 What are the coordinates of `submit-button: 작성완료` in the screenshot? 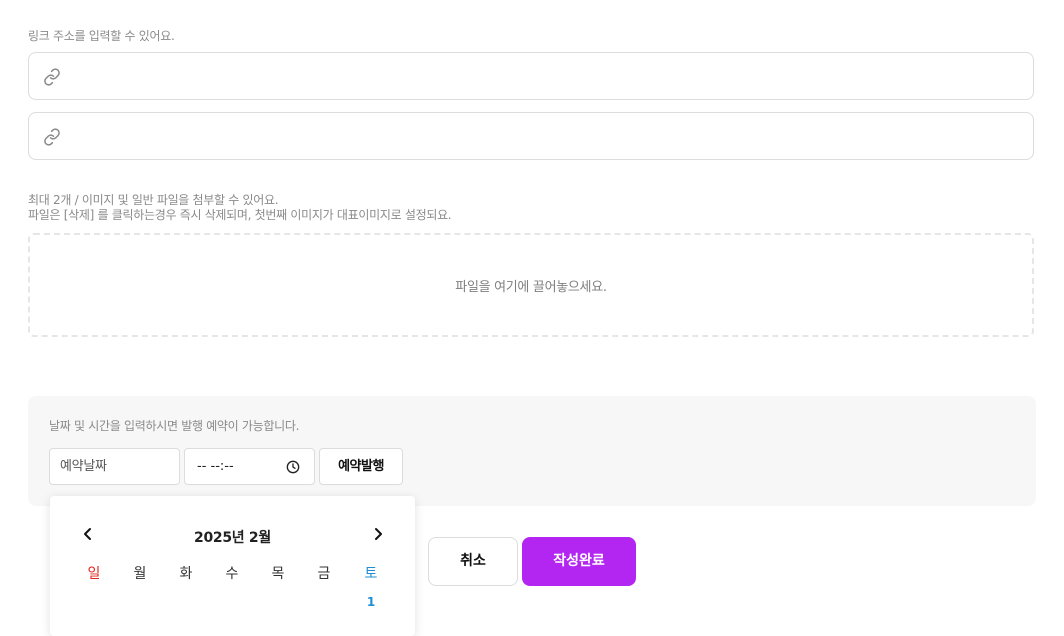 It's located at (579, 561).